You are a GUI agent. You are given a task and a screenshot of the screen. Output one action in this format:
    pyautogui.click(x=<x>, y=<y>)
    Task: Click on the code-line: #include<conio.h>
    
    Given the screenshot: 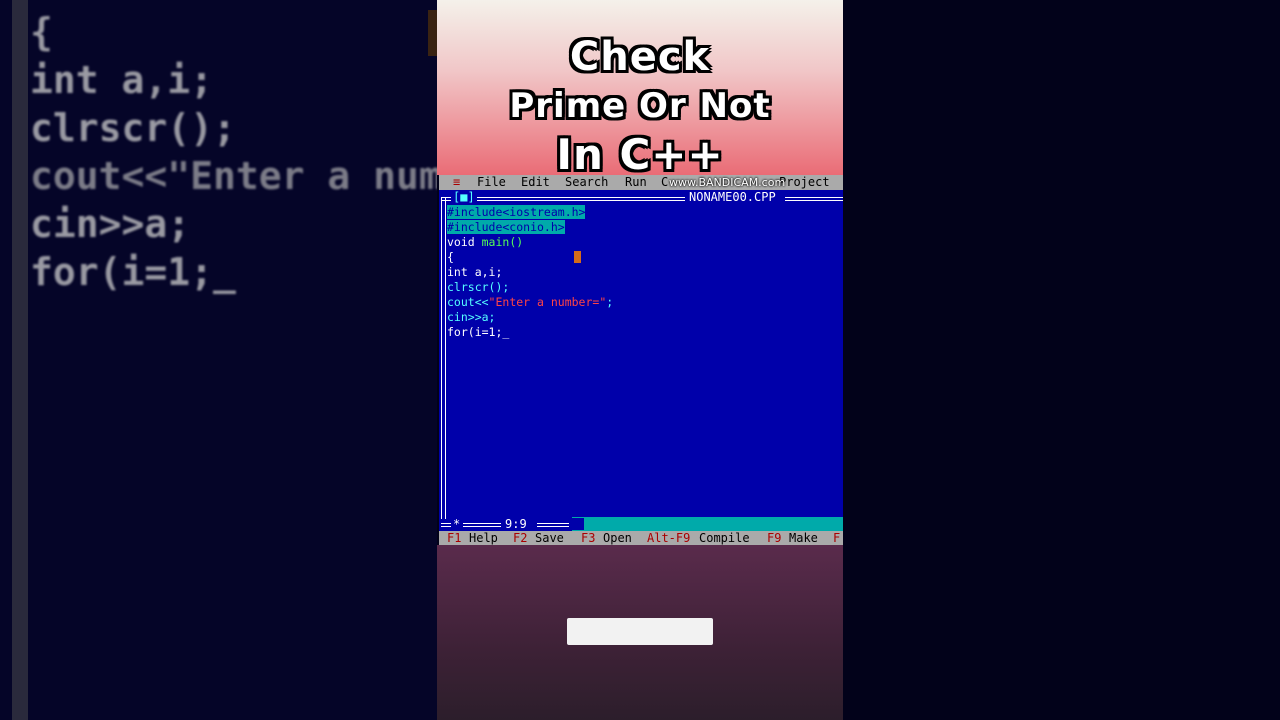 What is the action you would take?
    pyautogui.click(x=642, y=227)
    